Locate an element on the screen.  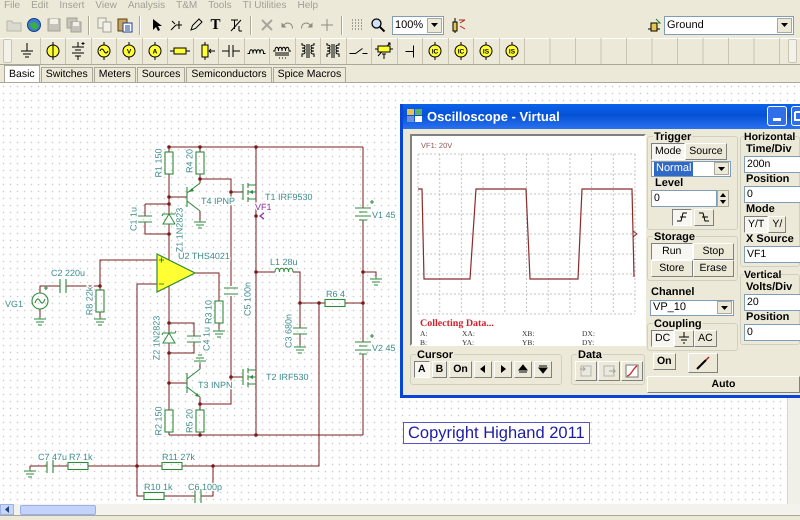
storage-button: Run is located at coordinates (671, 251).